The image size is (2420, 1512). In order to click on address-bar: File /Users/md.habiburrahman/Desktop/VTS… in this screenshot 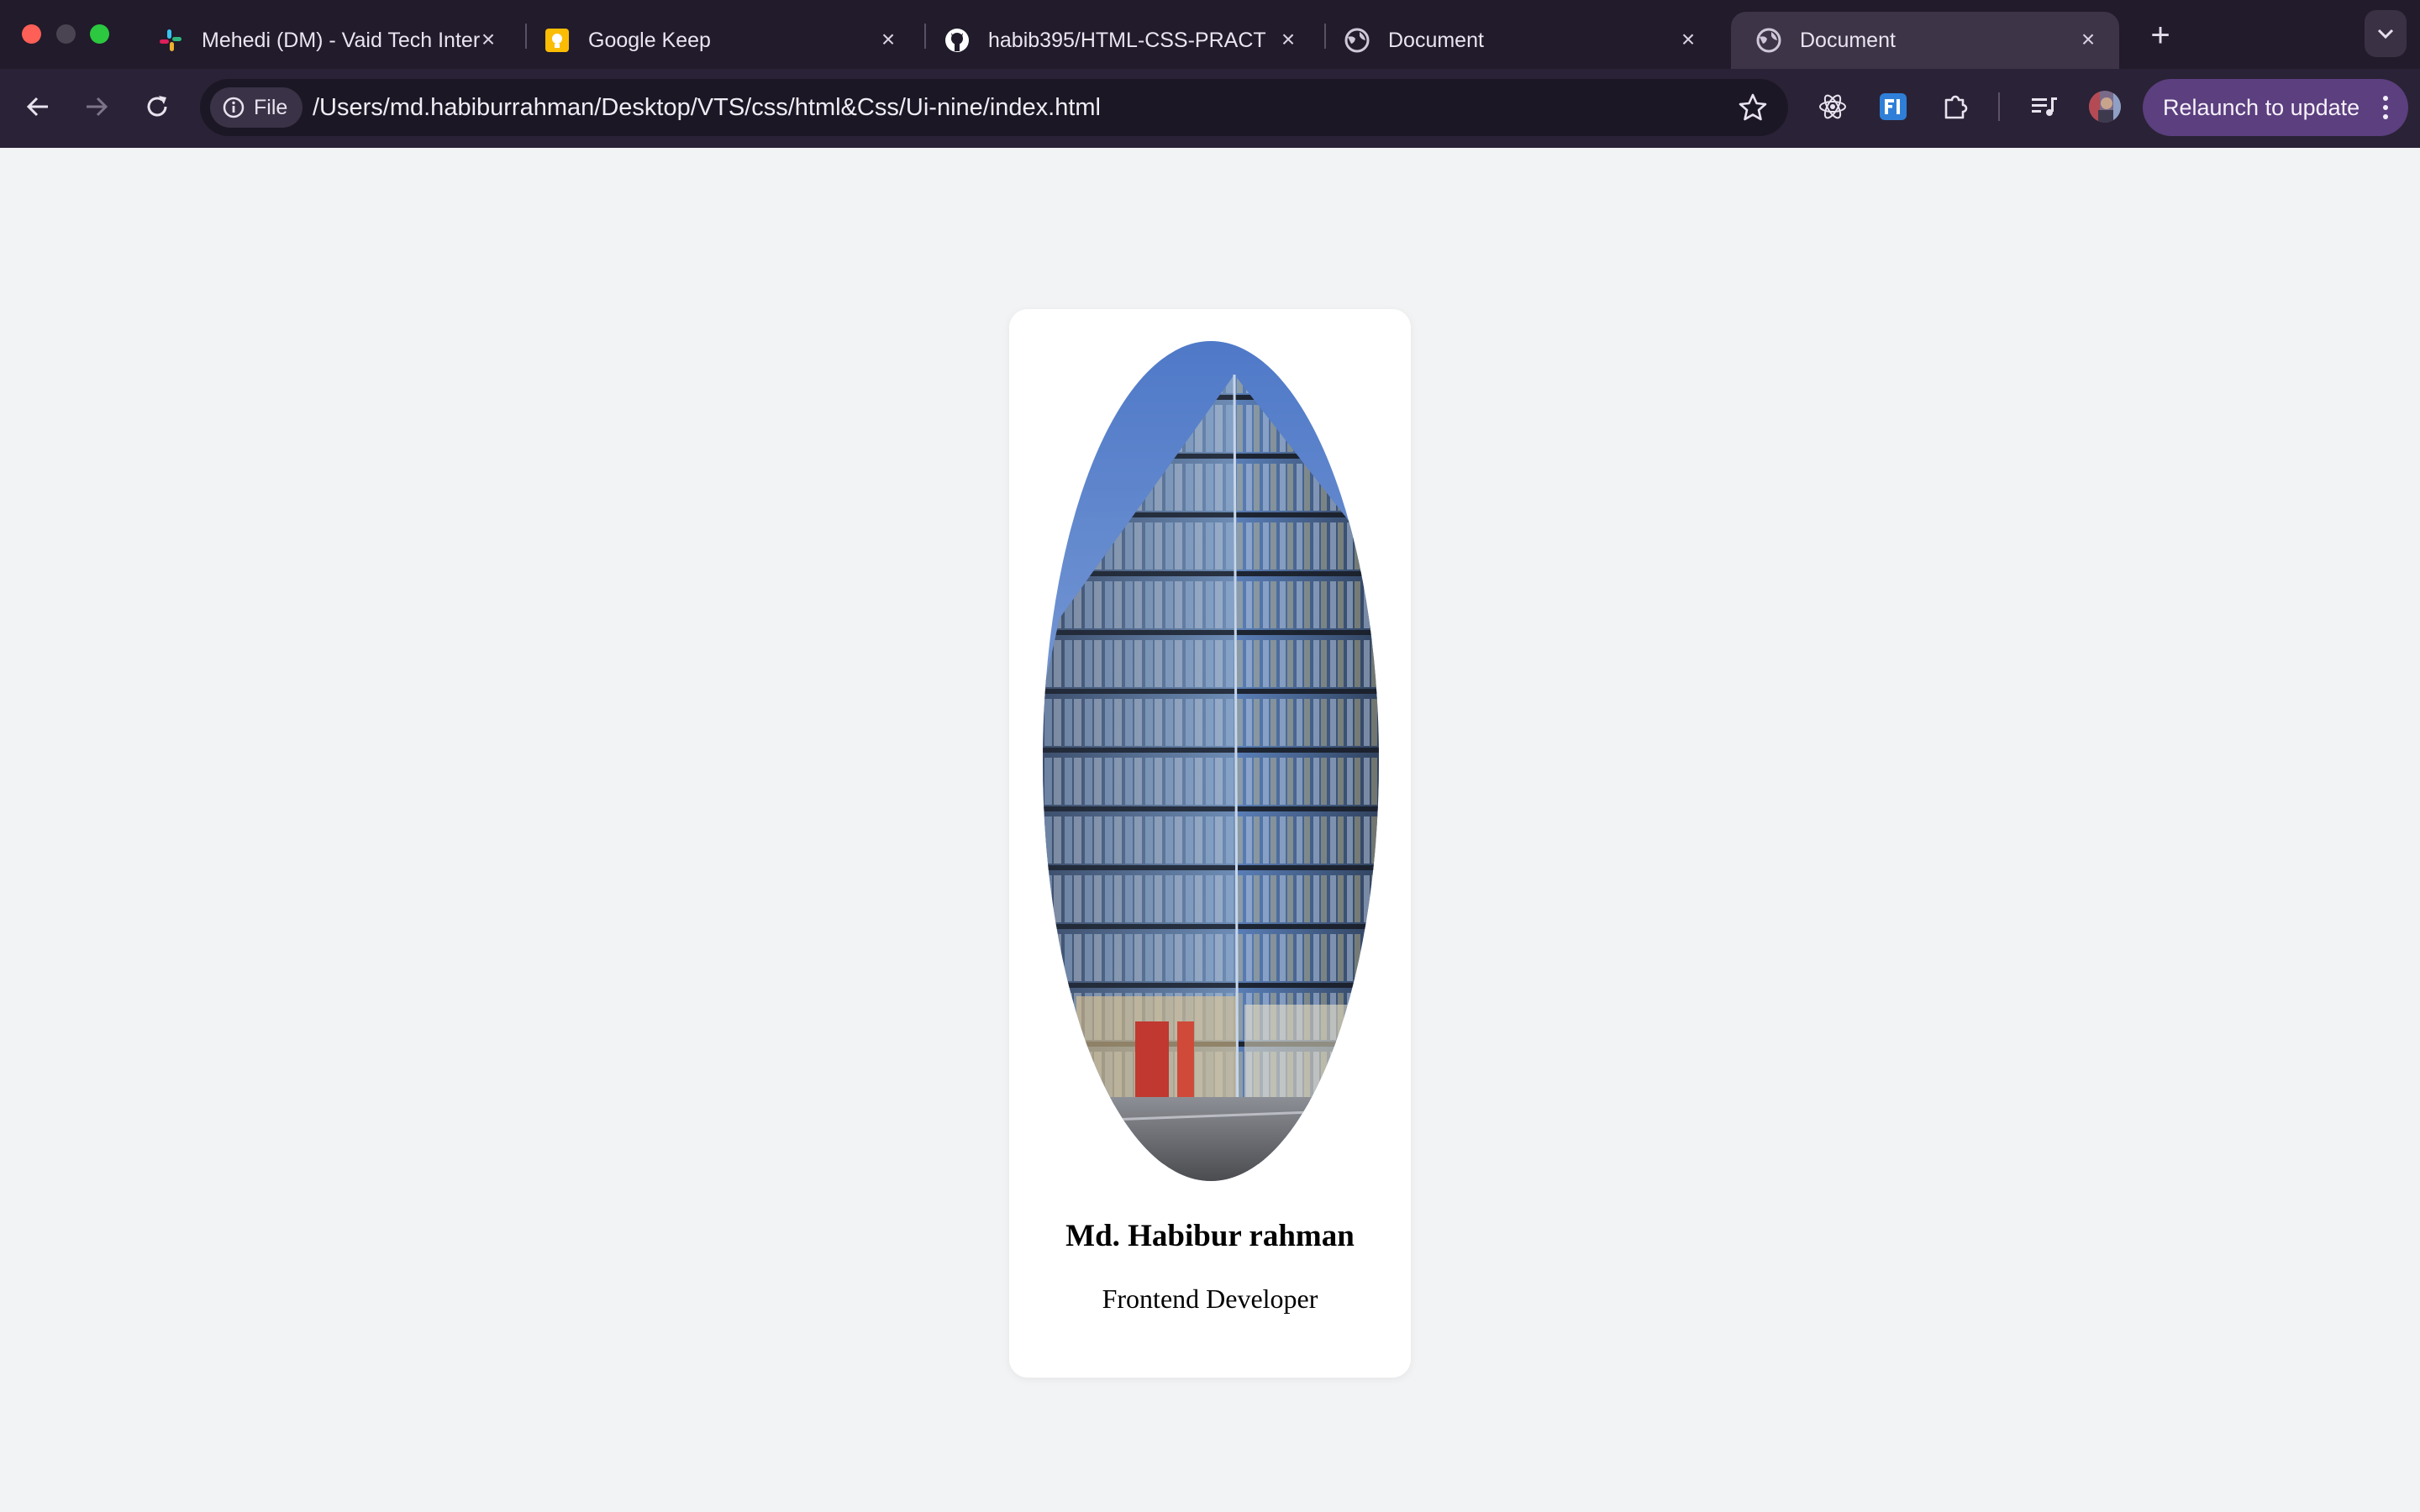, I will do `click(994, 107)`.